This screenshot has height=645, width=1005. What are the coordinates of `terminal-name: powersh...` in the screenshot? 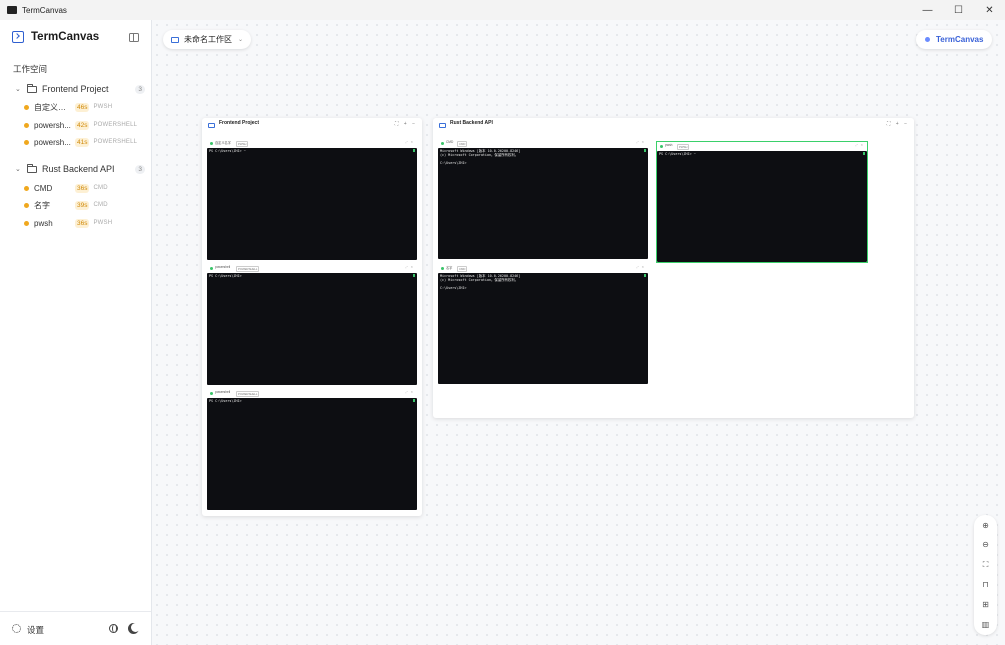 It's located at (52, 142).